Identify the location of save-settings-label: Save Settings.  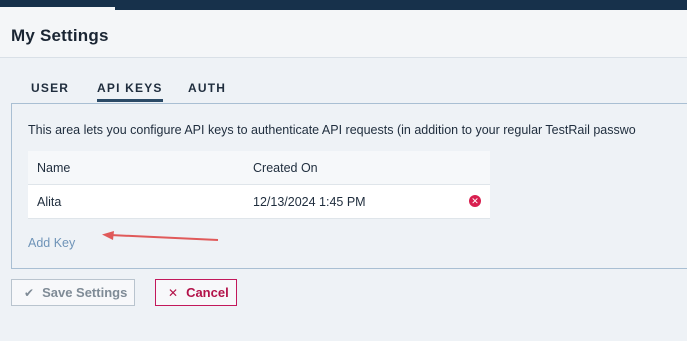
(85, 292).